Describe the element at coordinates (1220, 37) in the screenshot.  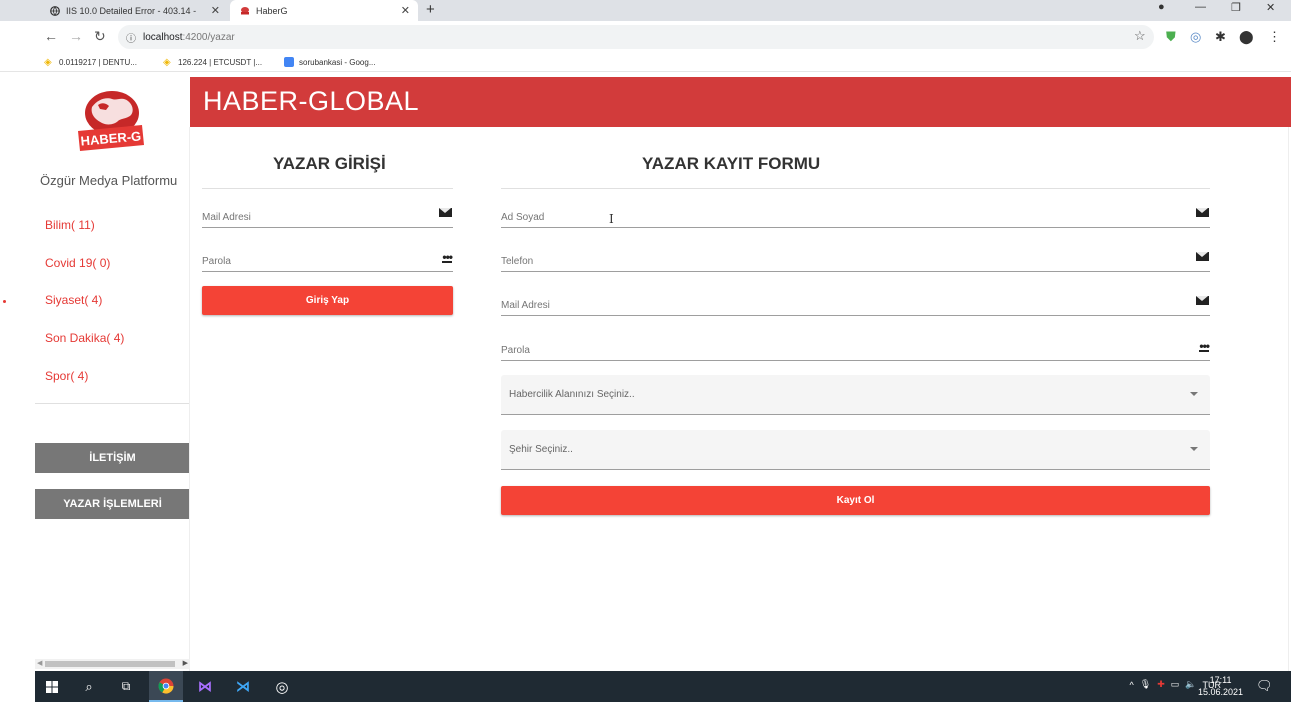
I see `puzzle-extension-icon: ✱` at that location.